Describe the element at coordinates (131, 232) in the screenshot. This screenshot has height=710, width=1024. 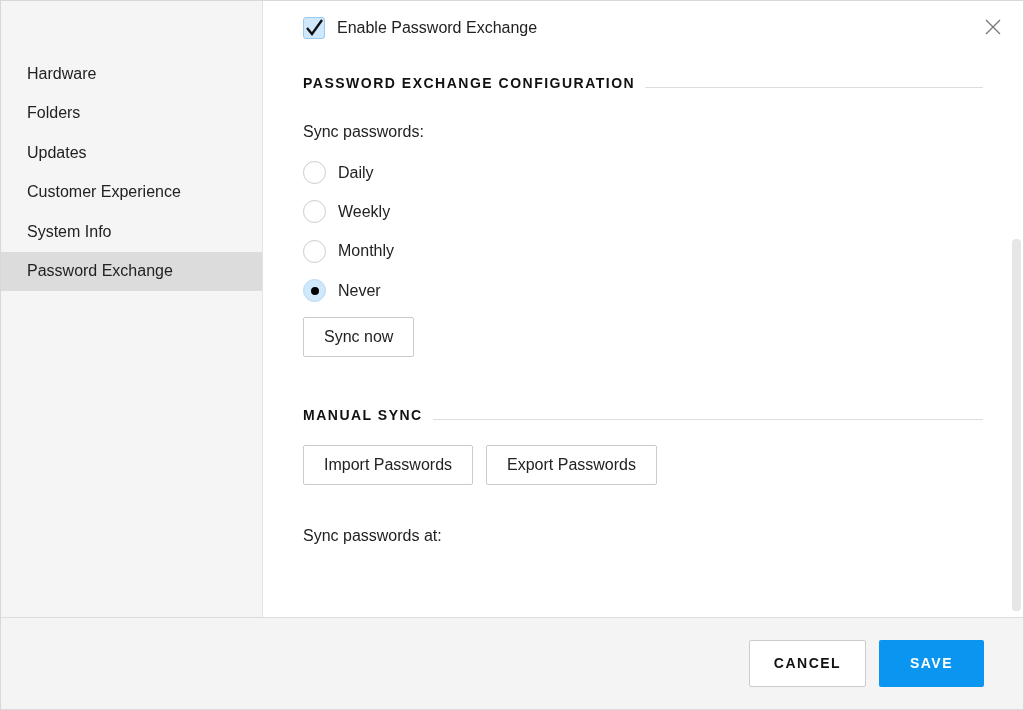
I see `sidebar-item: System Info` at that location.